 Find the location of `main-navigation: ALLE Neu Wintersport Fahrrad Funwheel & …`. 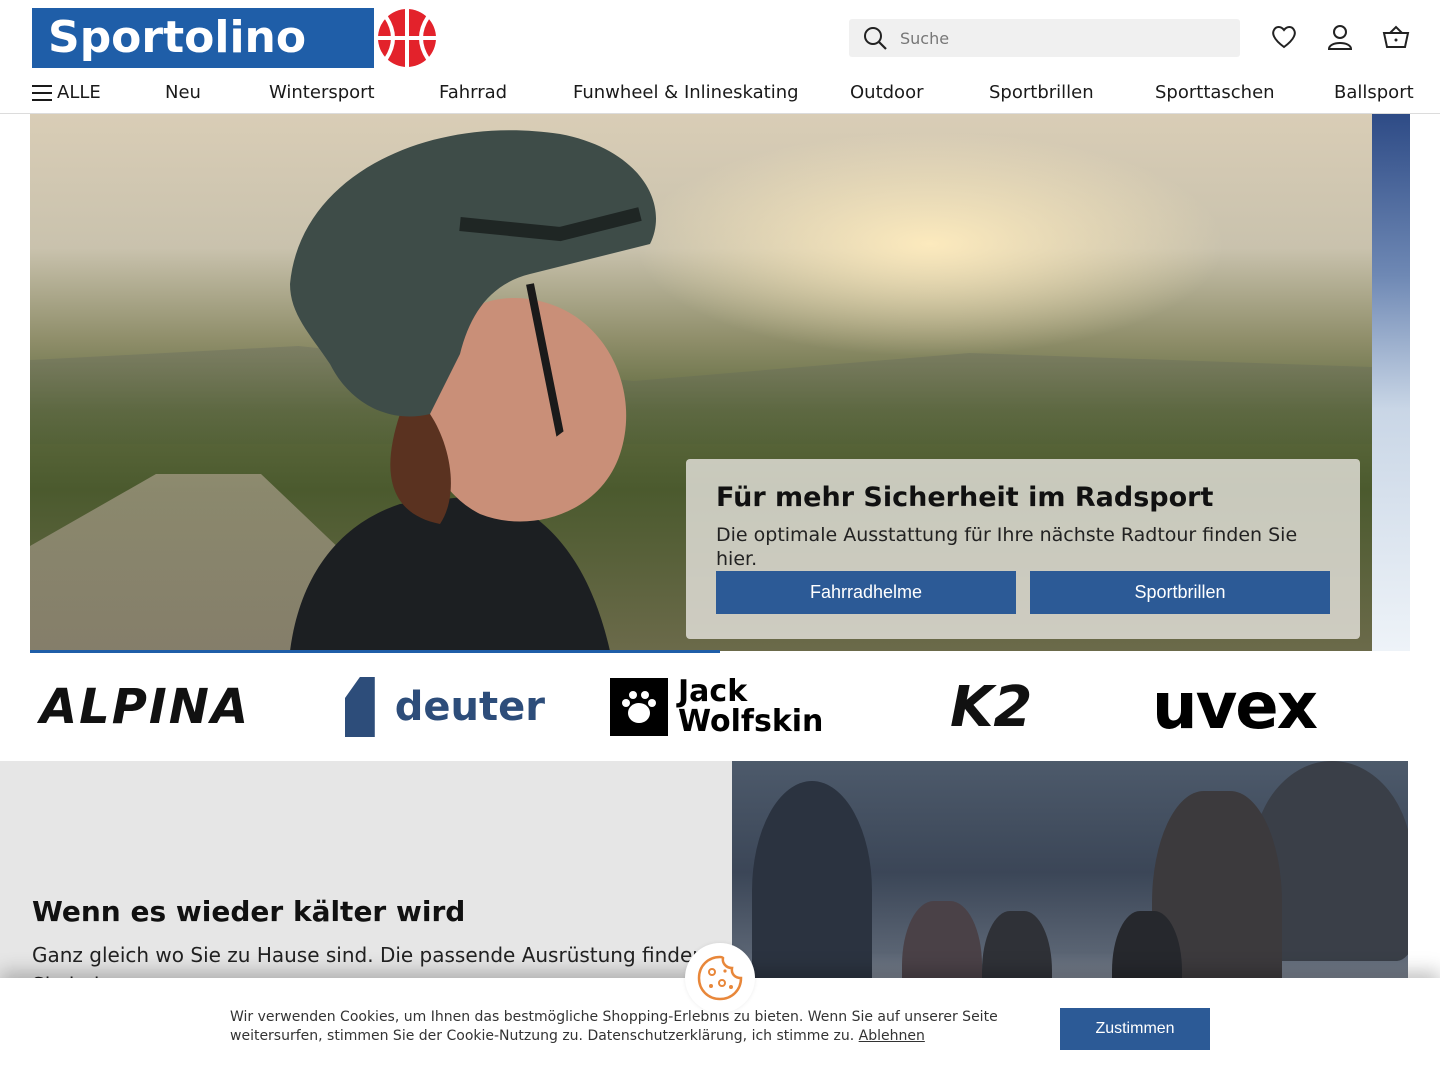

main-navigation: ALLE Neu Wintersport Fahrrad Funwheel & … is located at coordinates (720, 94).